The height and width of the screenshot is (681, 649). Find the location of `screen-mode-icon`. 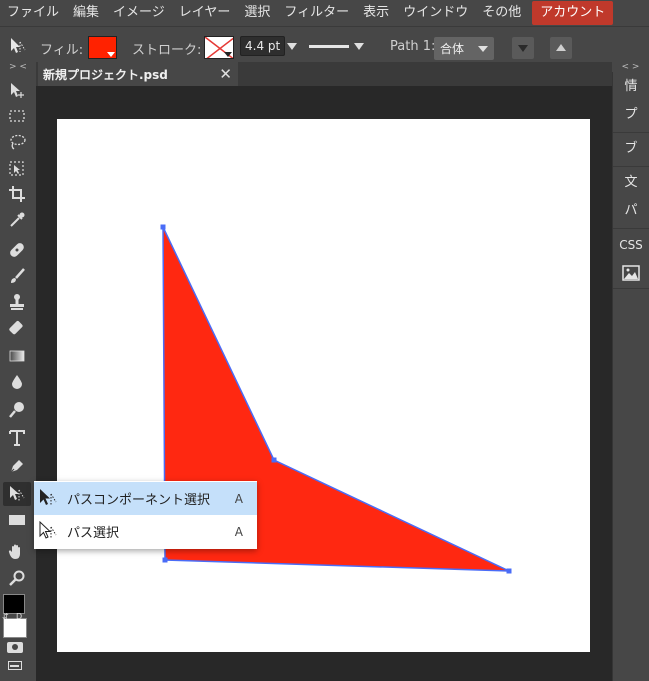

screen-mode-icon is located at coordinates (14, 666).